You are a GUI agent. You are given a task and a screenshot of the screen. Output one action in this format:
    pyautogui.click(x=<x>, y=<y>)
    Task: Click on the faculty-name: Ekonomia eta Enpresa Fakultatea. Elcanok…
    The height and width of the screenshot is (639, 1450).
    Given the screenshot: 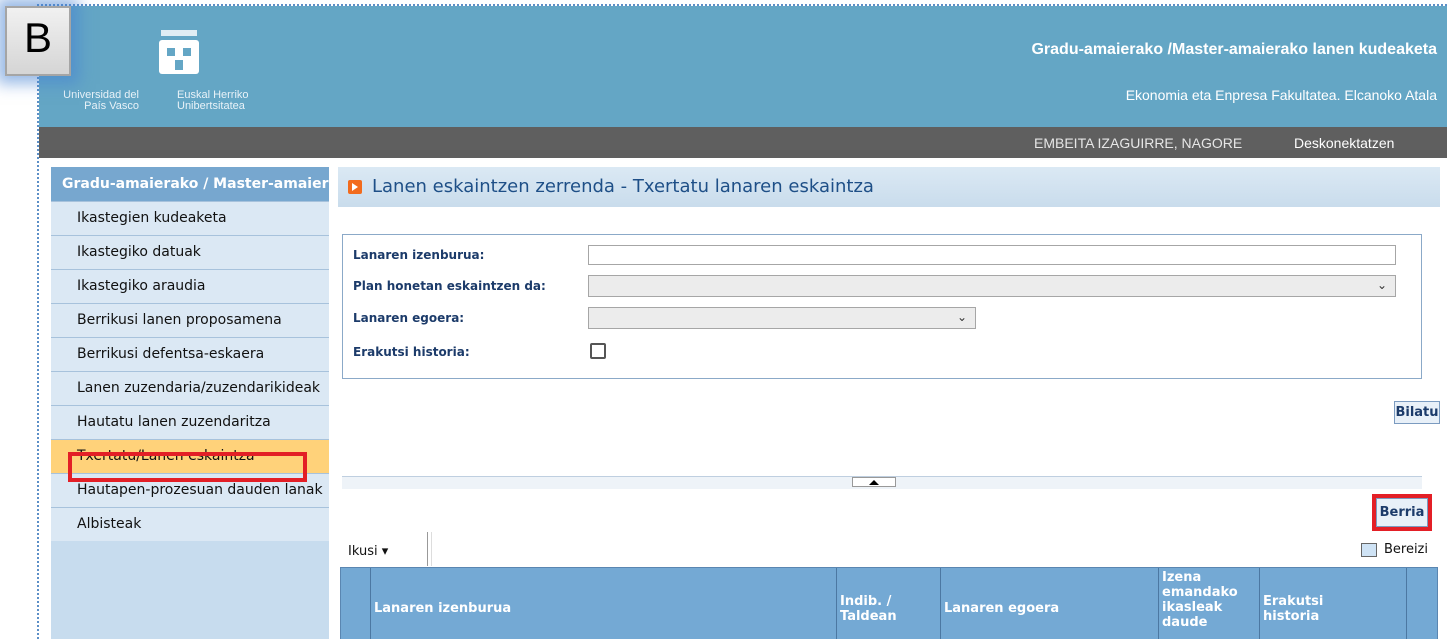 What is the action you would take?
    pyautogui.click(x=1281, y=95)
    